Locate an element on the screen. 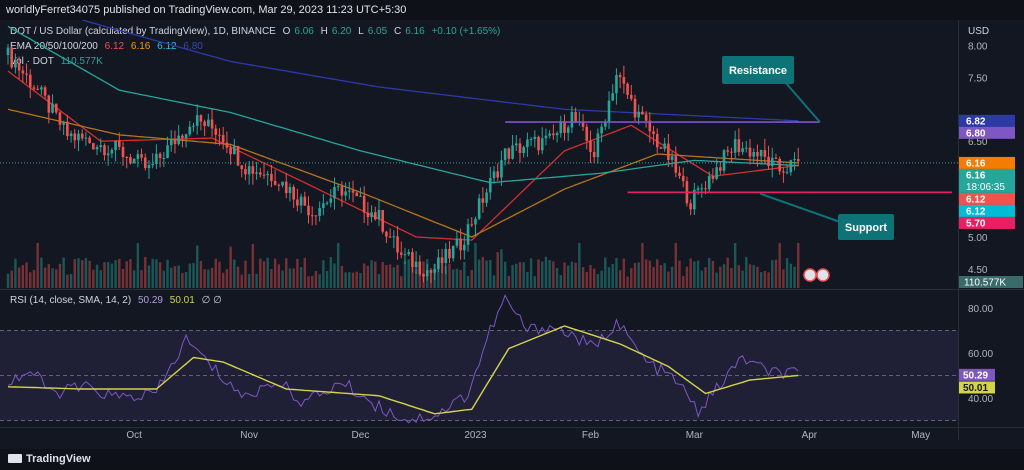 Image resolution: width=1024 pixels, height=470 pixels. volume-axis-label: 110.577K is located at coordinates (985, 283).